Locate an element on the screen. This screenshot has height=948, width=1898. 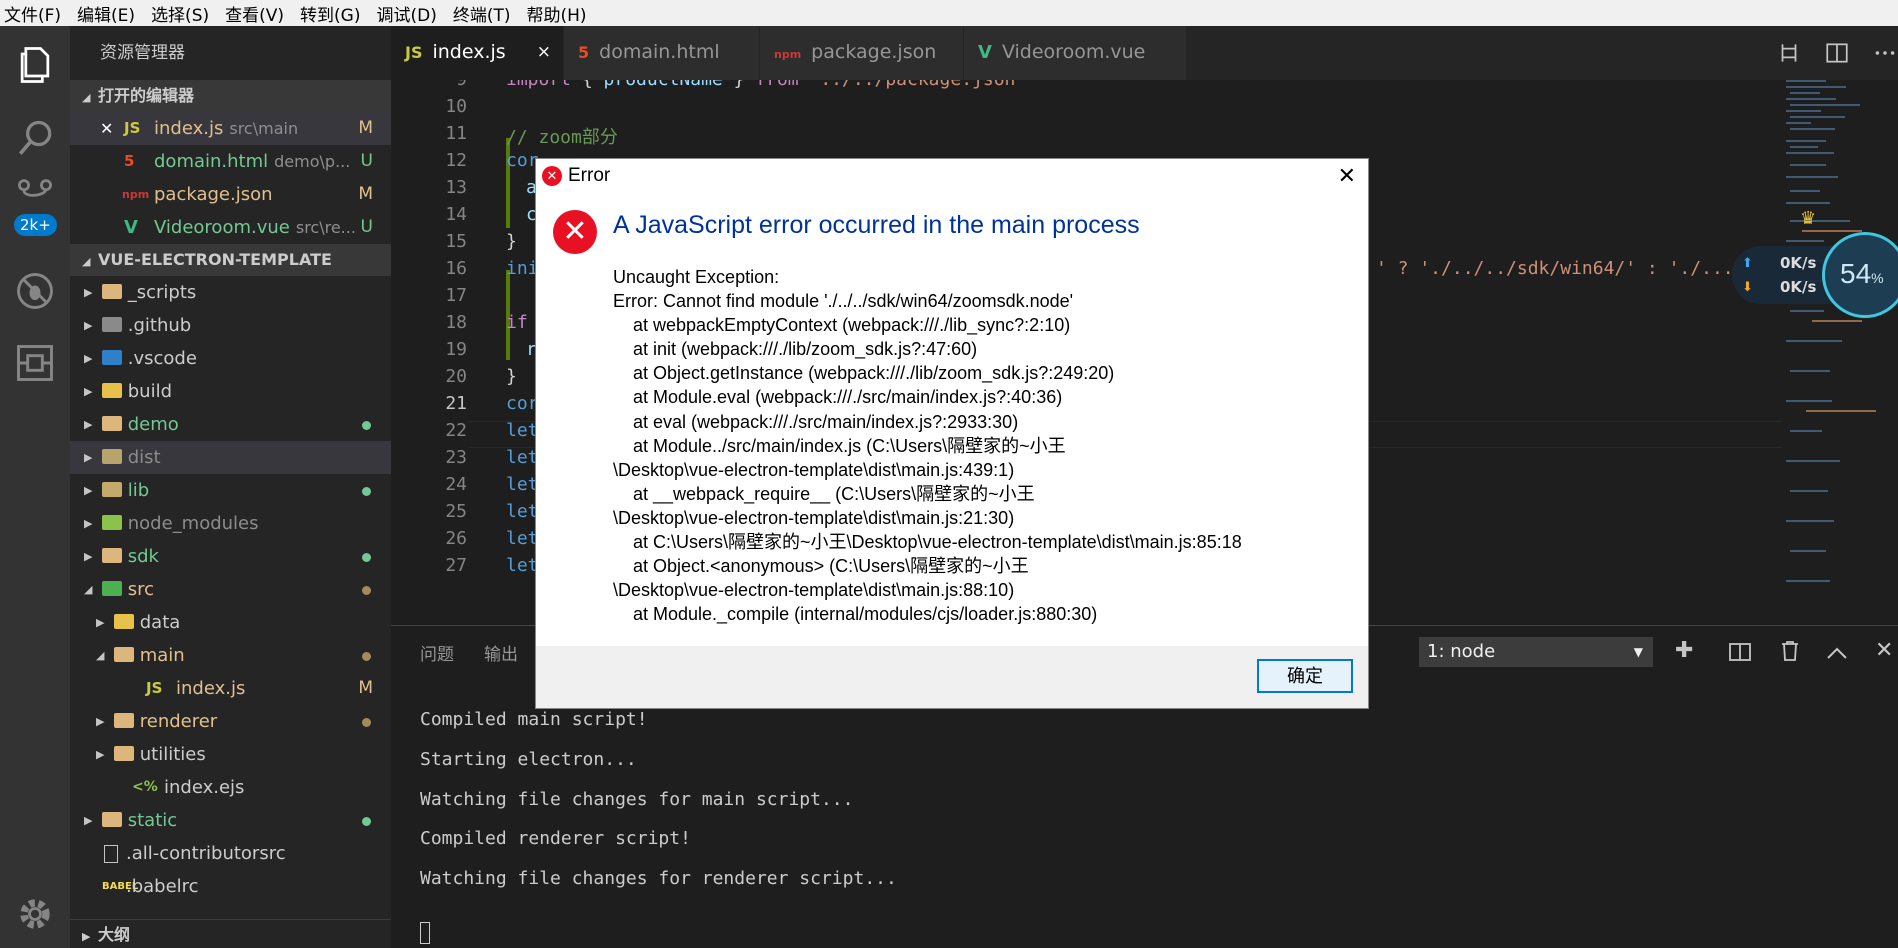
line-number: 19 is located at coordinates (456, 349).